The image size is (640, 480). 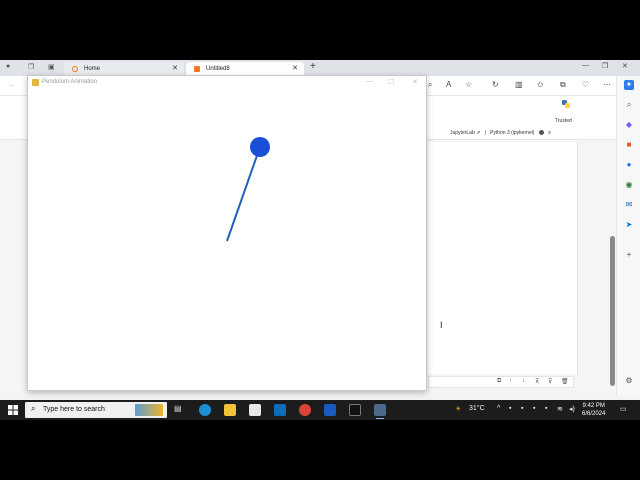 What do you see at coordinates (566, 104) in the screenshot?
I see `python-logo-icon` at bounding box center [566, 104].